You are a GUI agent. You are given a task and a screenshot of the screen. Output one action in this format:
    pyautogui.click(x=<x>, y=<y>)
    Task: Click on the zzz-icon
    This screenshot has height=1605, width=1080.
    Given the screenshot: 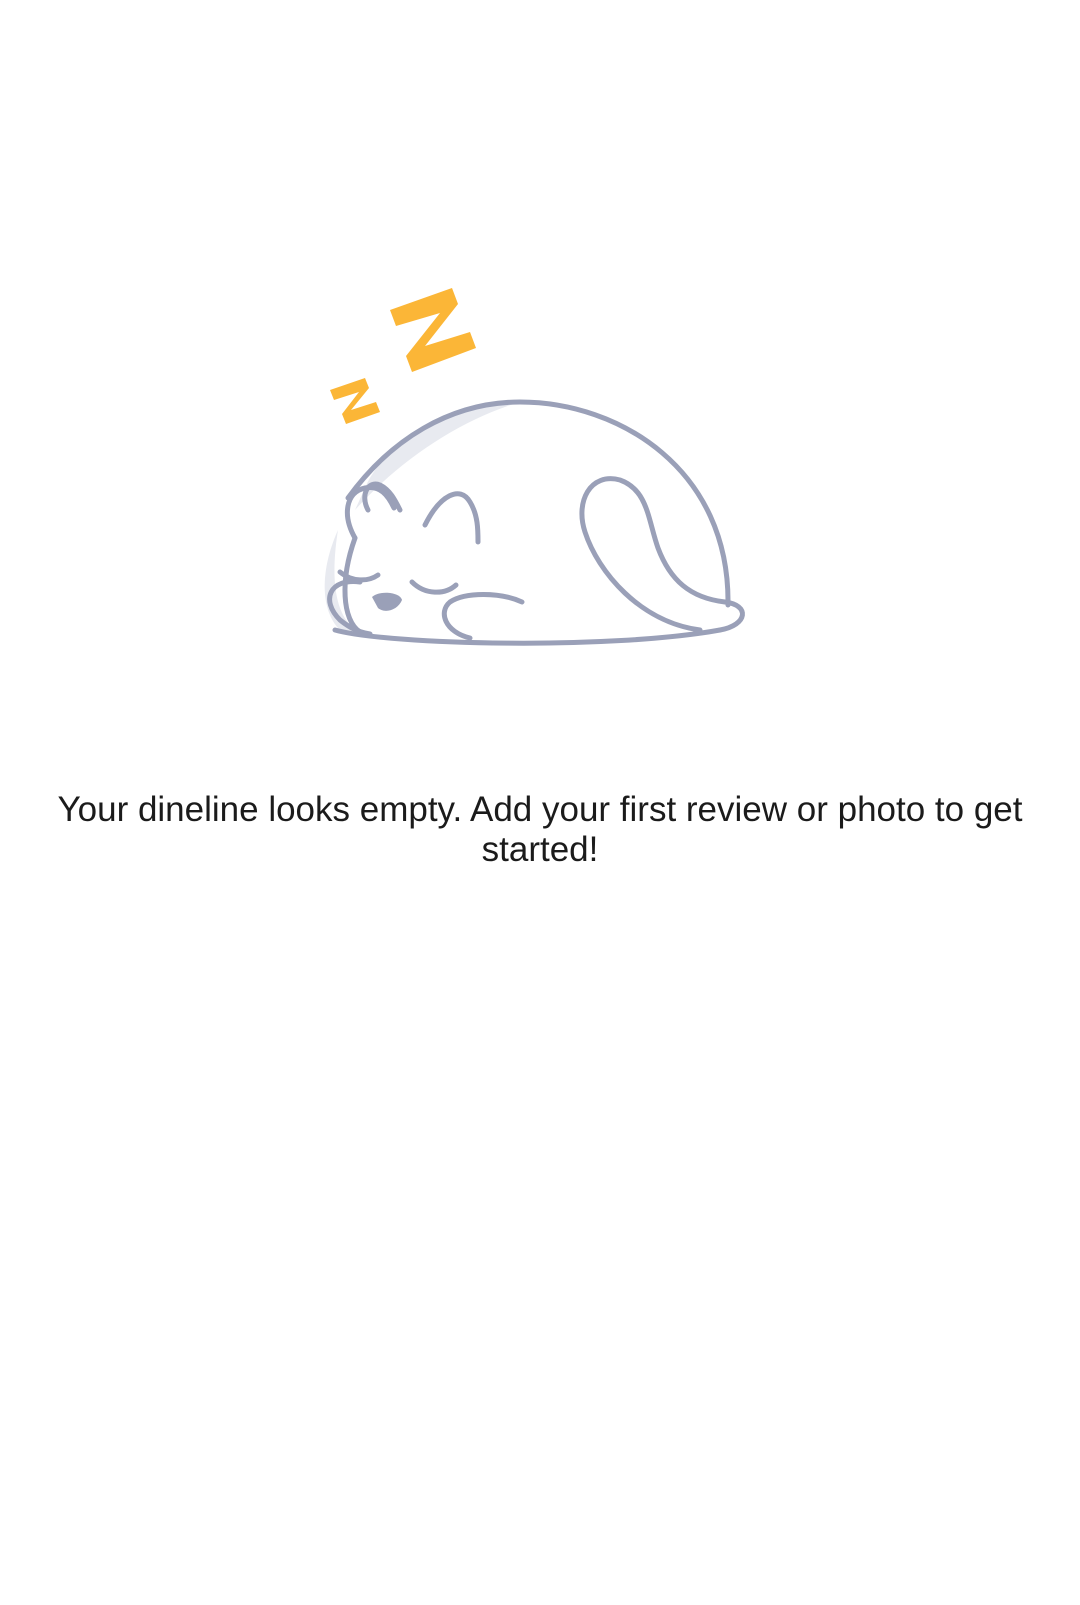 What is the action you would take?
    pyautogui.click(x=403, y=356)
    